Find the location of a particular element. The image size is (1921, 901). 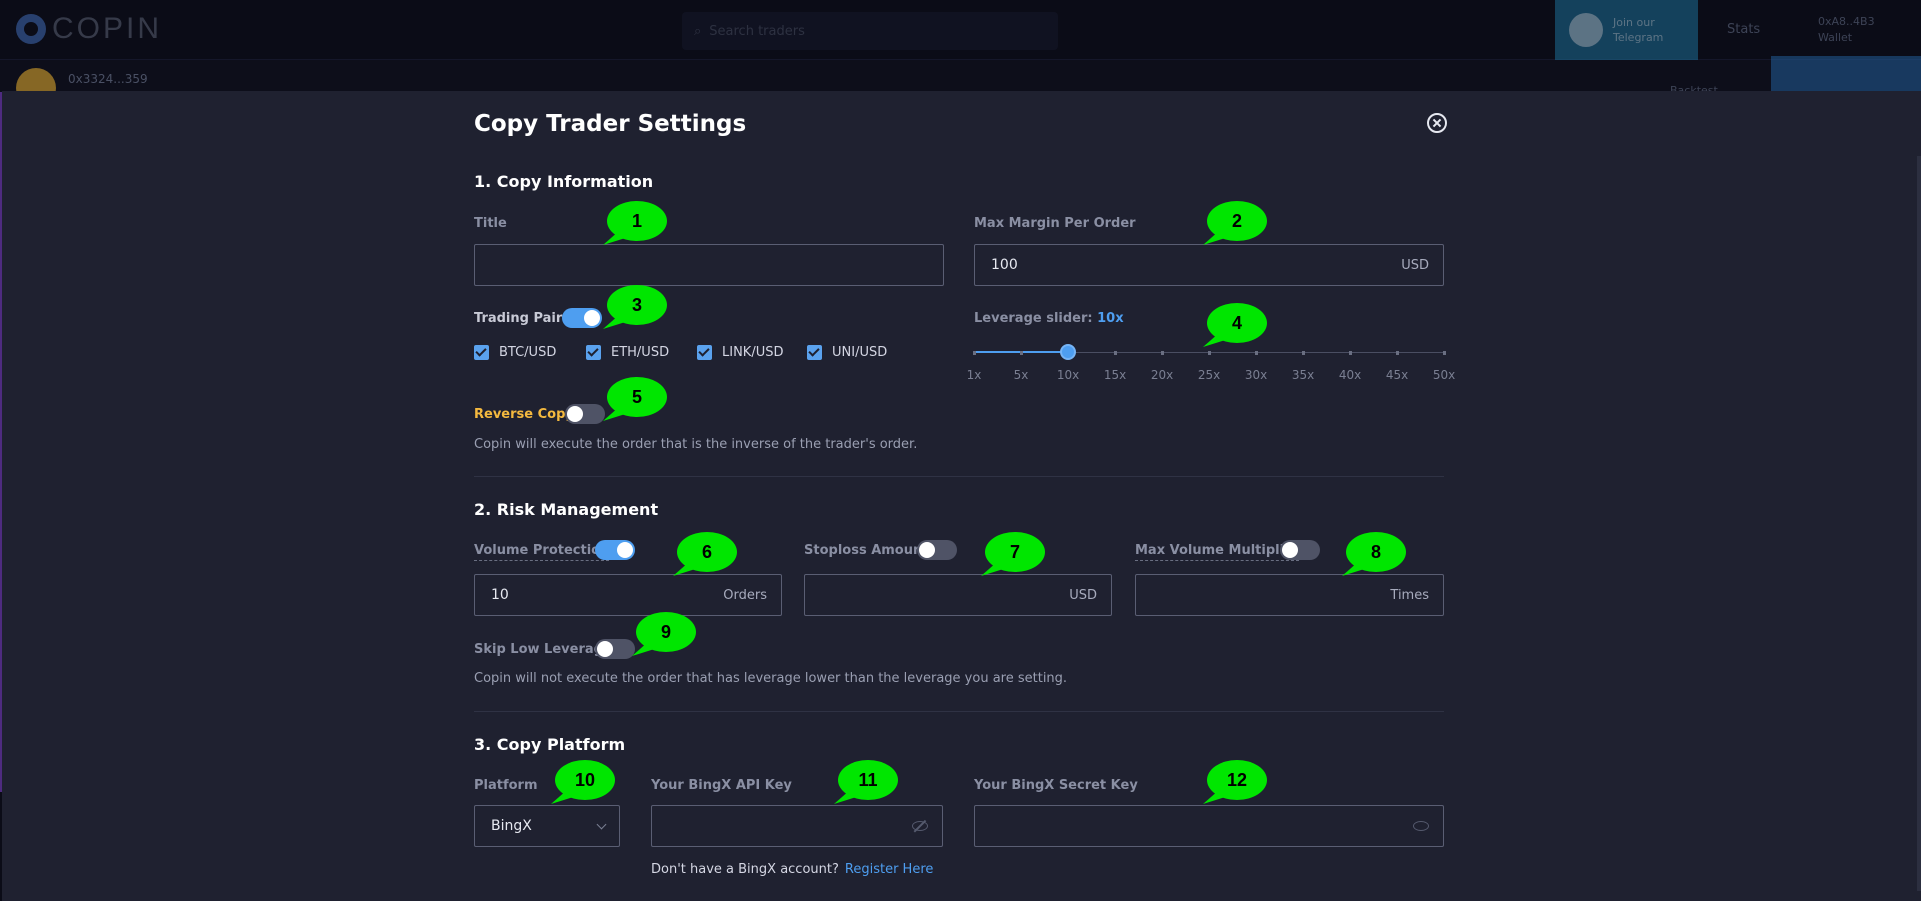

annotation-bubble-10: 10 is located at coordinates (588, 782).